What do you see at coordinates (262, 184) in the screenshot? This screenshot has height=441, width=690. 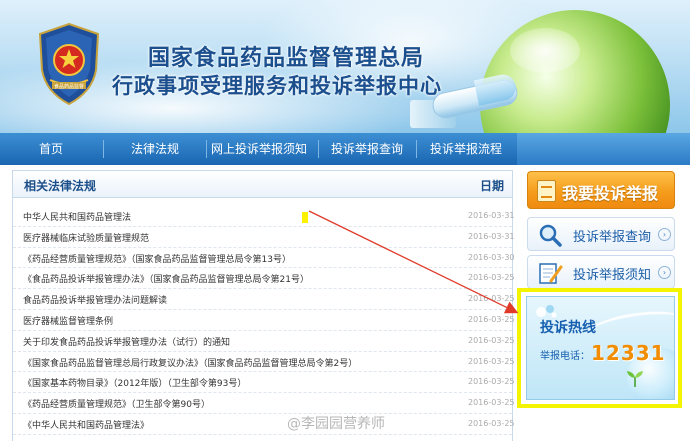 I see `laws-panel-header: 相关法律法规 日期` at bounding box center [262, 184].